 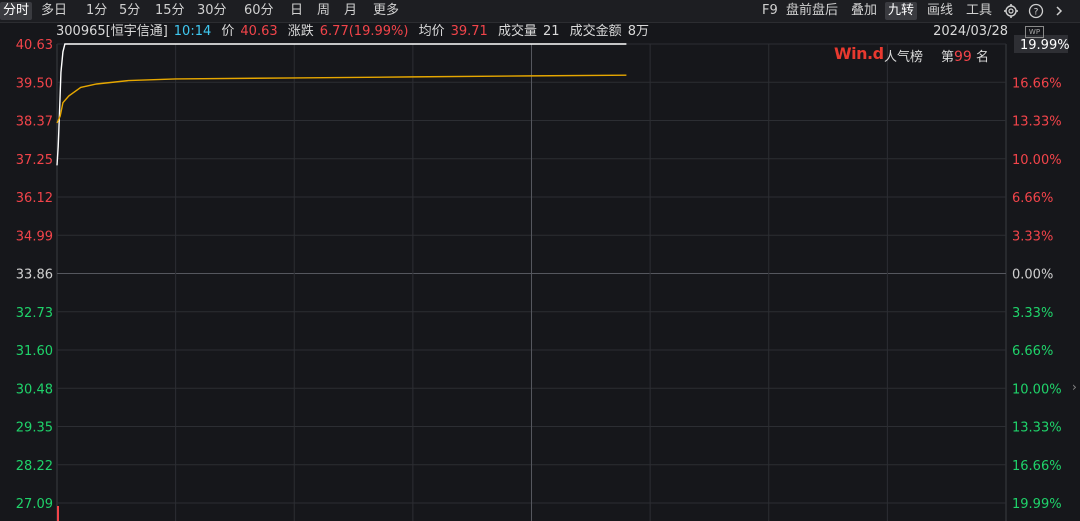 What do you see at coordinates (34, 45) in the screenshot?
I see `y-tick-label: 40.63` at bounding box center [34, 45].